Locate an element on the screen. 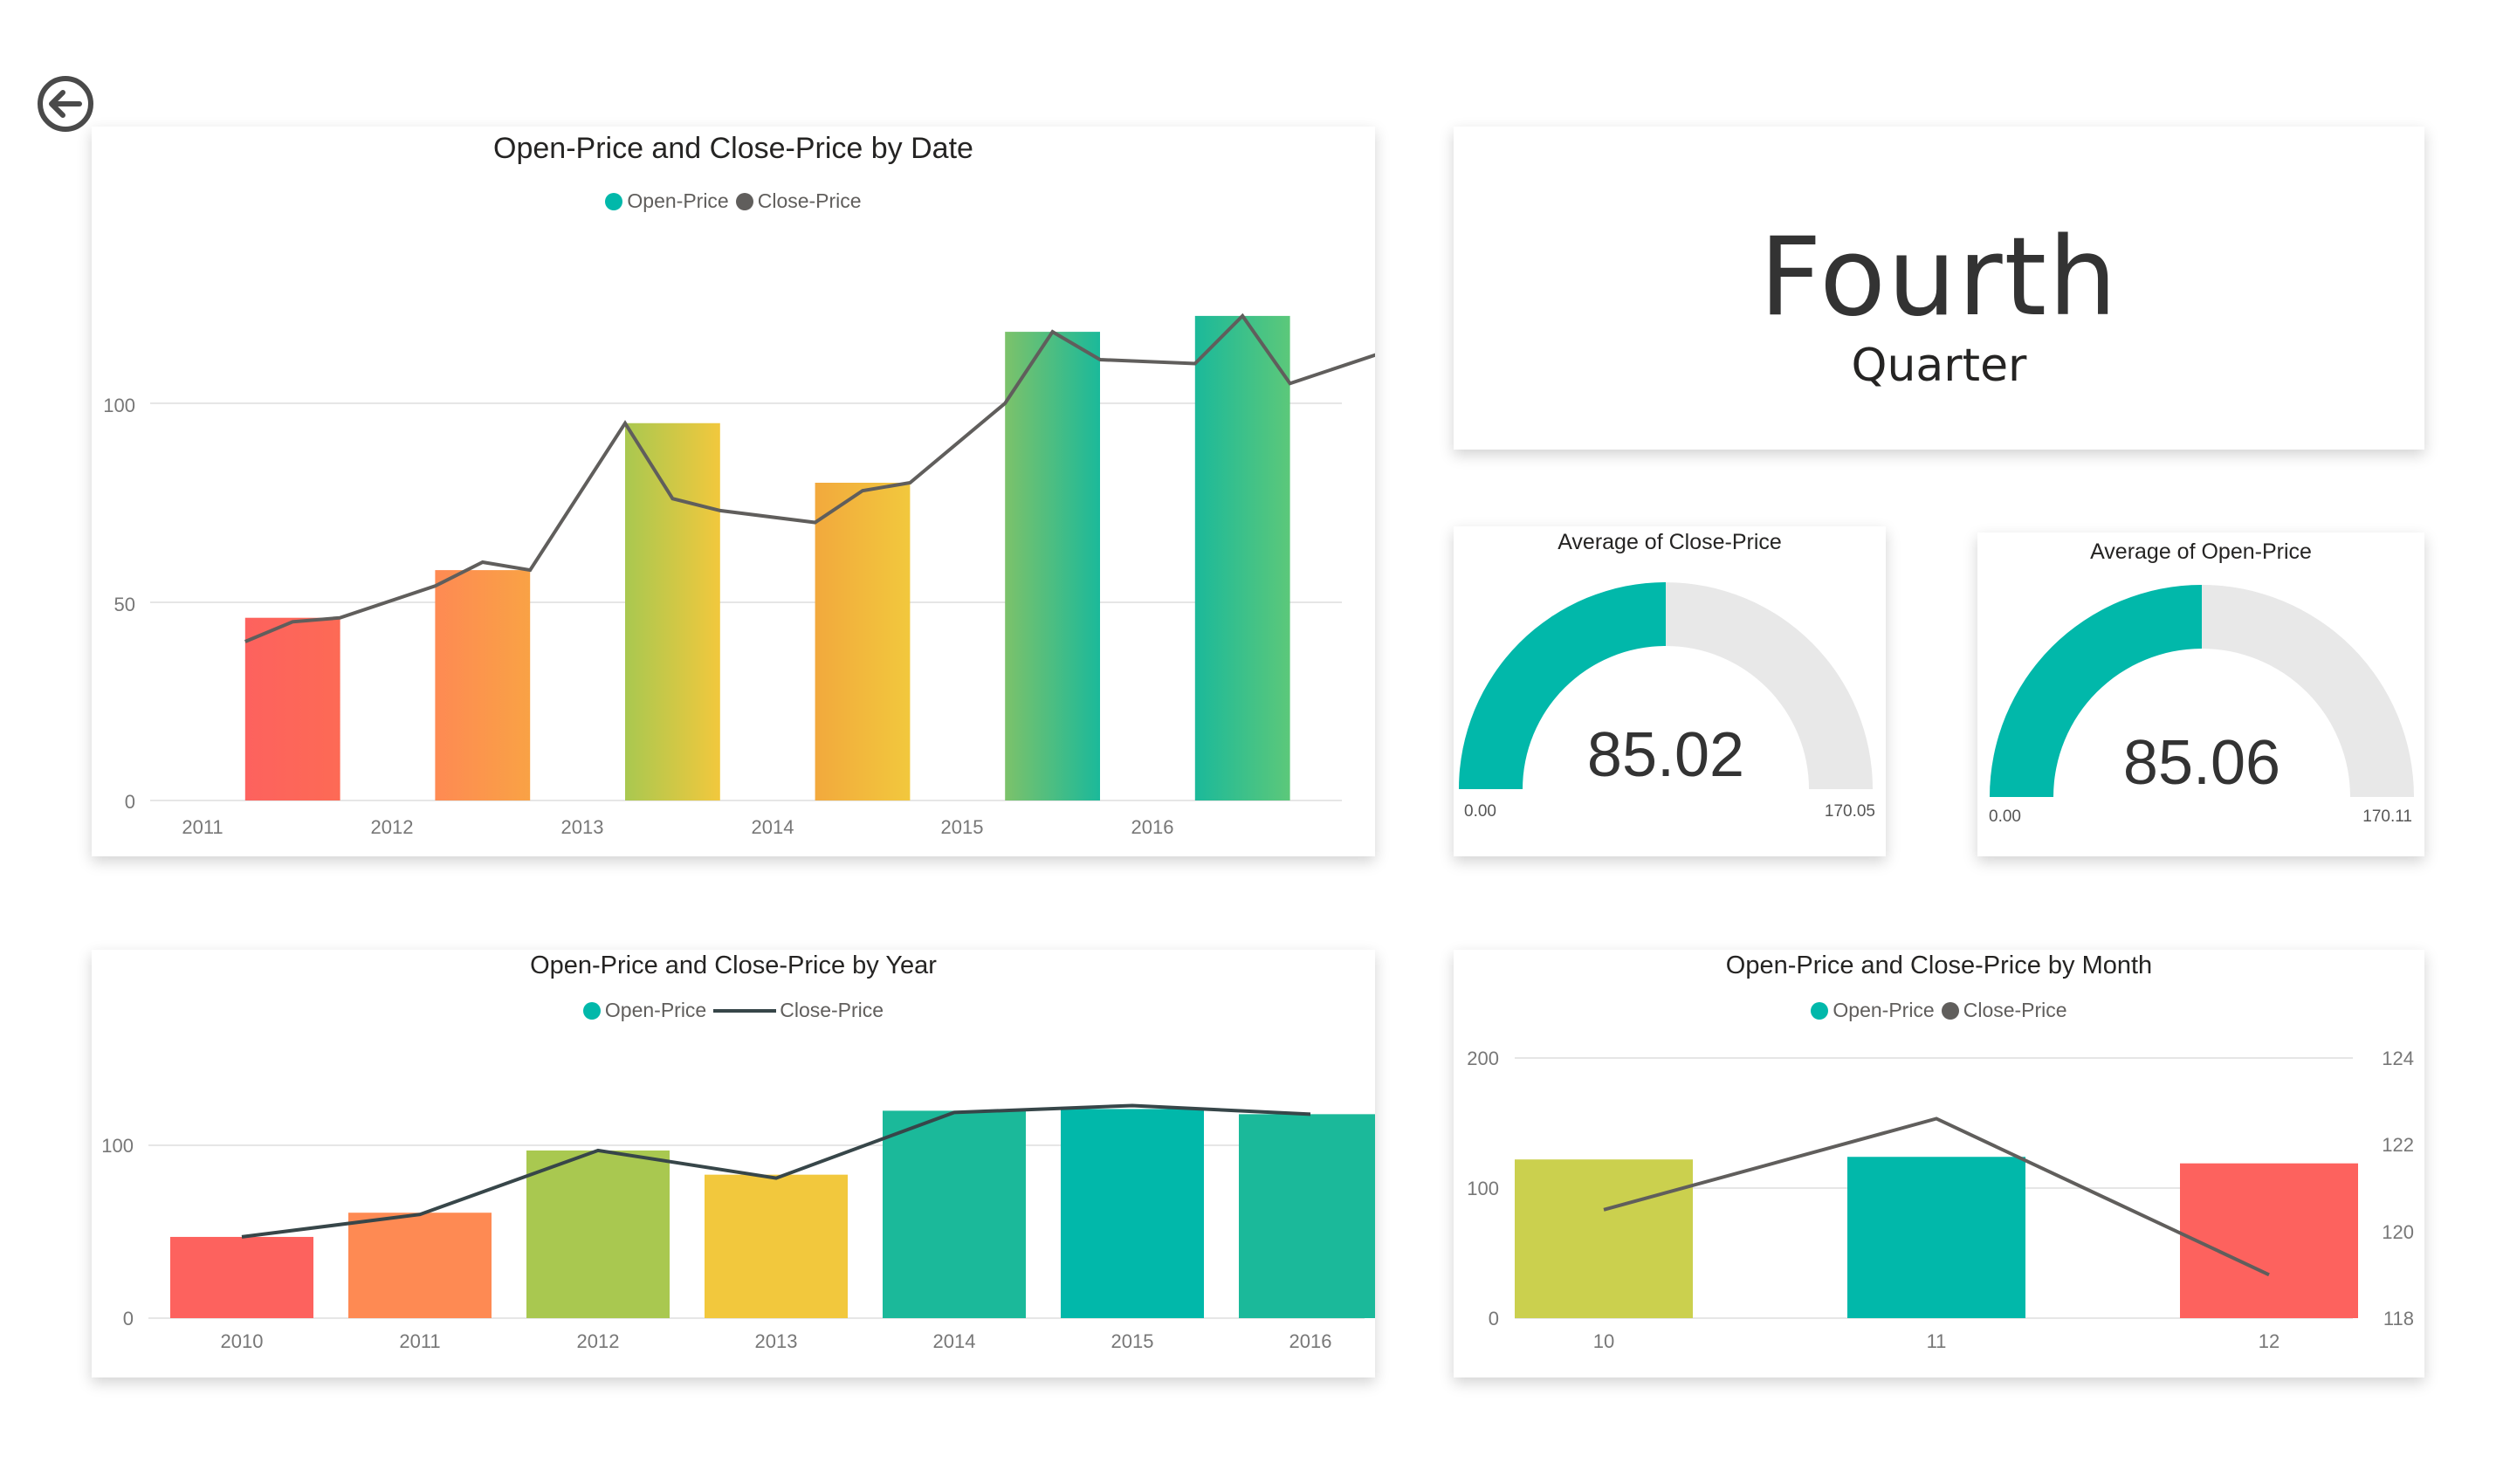  x-tick-label: 12 is located at coordinates (2269, 1341).